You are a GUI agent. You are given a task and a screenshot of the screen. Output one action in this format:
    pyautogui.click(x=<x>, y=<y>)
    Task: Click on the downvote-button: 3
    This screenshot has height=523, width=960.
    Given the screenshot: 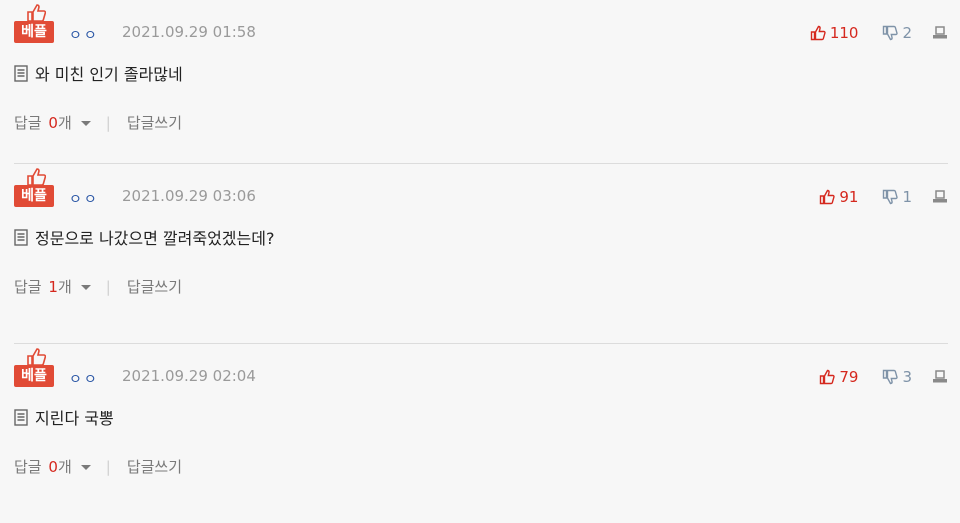 What is the action you would take?
    pyautogui.click(x=897, y=377)
    